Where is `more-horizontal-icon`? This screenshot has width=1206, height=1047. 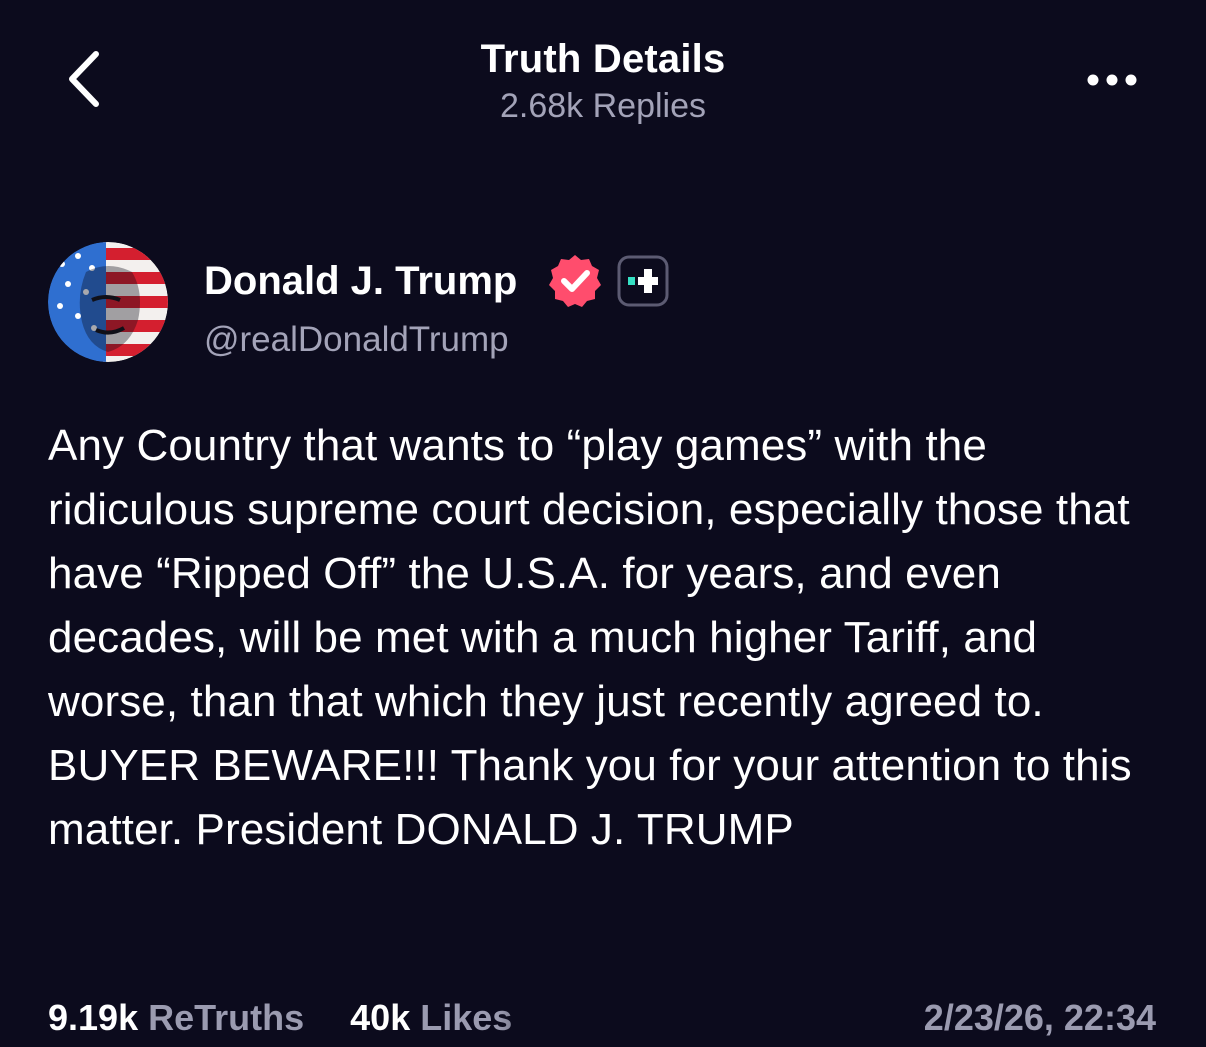
more-horizontal-icon is located at coordinates (1112, 80).